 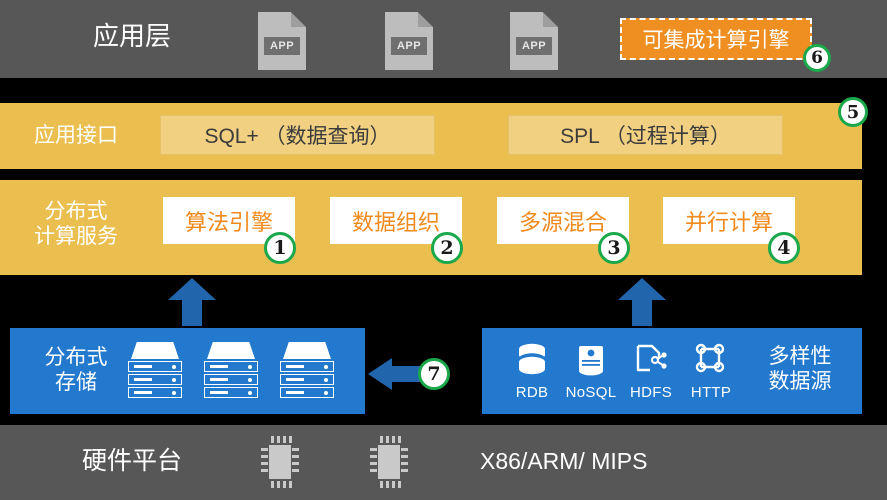 I want to click on badge-1: 1, so click(x=280, y=248).